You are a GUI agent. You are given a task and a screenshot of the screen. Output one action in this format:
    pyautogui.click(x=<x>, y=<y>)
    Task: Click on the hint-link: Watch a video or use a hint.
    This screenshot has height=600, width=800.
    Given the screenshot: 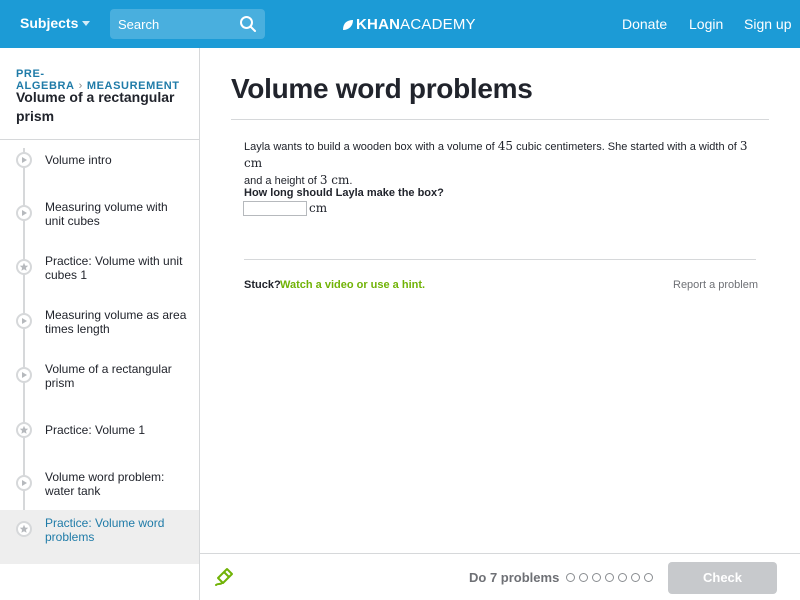 What is the action you would take?
    pyautogui.click(x=352, y=285)
    